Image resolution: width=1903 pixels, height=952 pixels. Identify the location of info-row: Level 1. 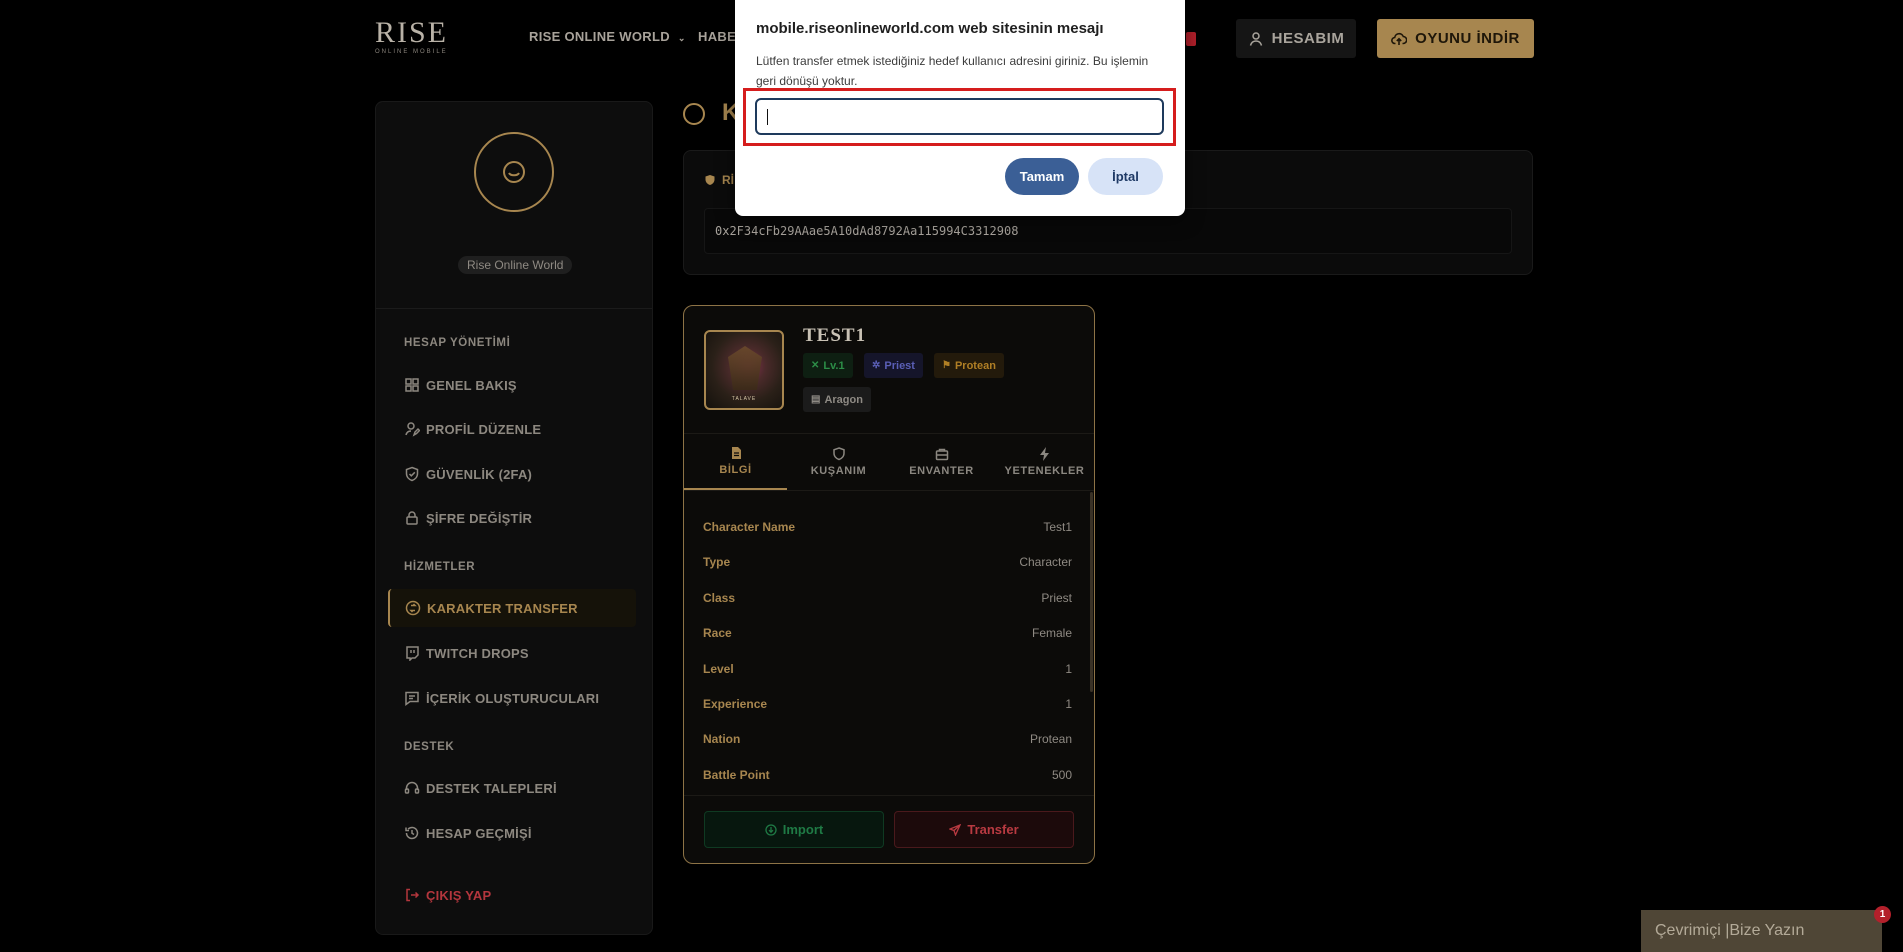
(887, 669).